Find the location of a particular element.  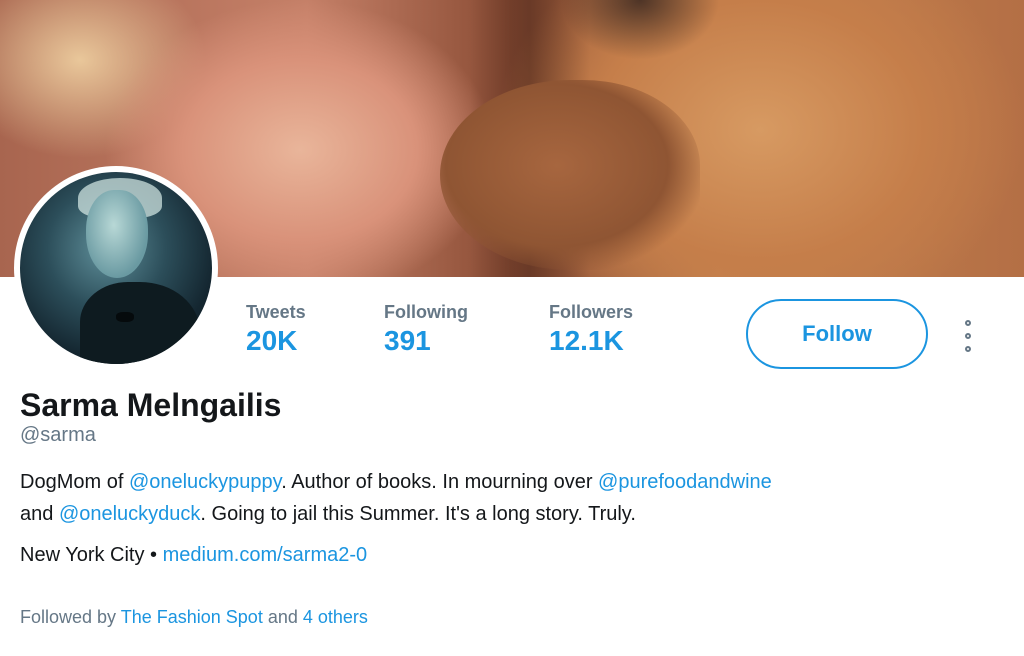

followed-by-prefix: Followed by is located at coordinates (70, 617).